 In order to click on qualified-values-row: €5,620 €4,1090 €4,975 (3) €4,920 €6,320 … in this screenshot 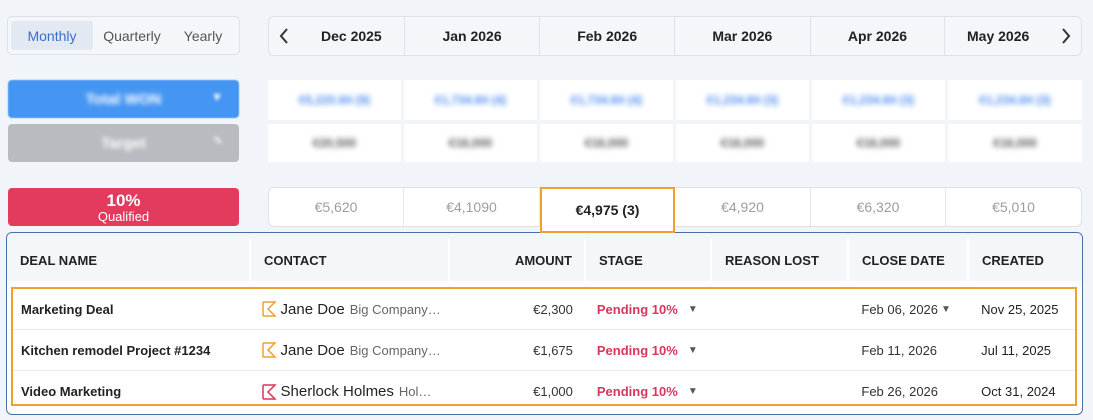, I will do `click(675, 210)`.